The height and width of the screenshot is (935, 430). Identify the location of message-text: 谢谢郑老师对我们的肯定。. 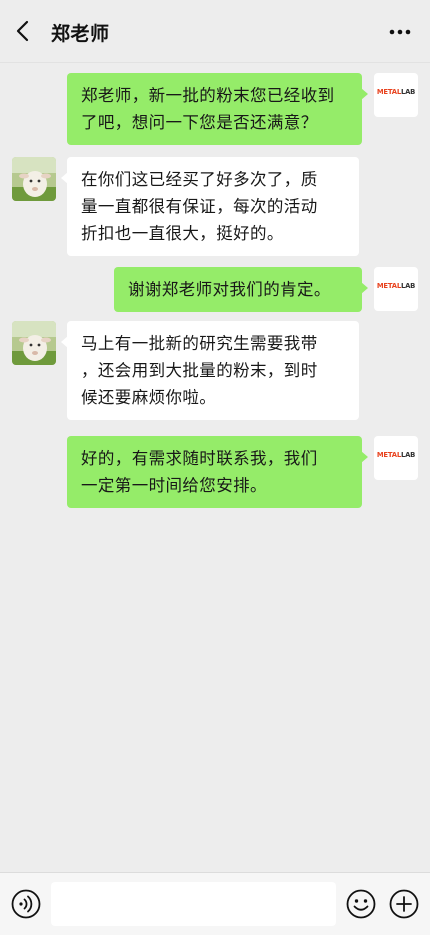
(229, 289).